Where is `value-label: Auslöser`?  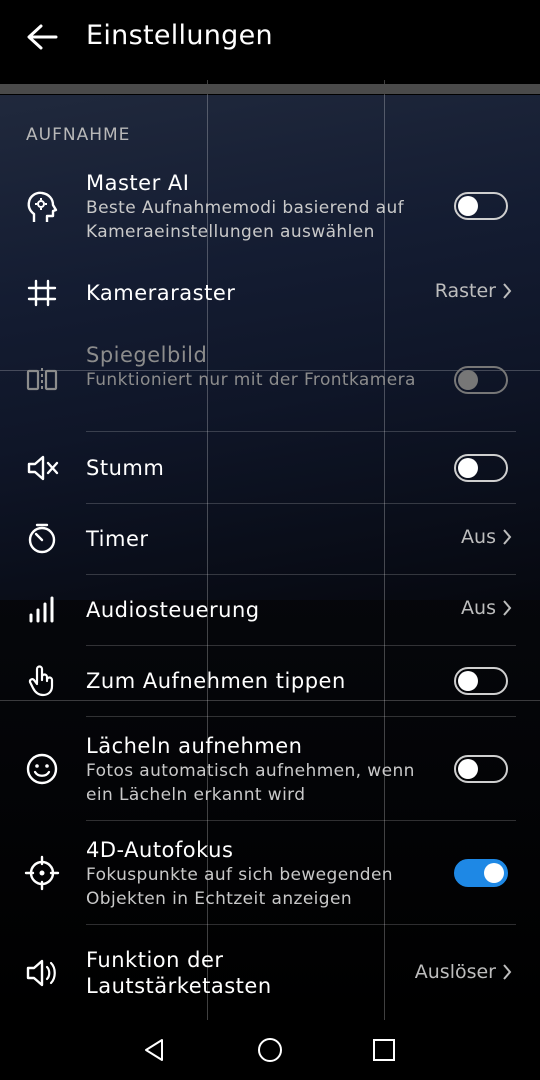
value-label: Auslöser is located at coordinates (455, 972).